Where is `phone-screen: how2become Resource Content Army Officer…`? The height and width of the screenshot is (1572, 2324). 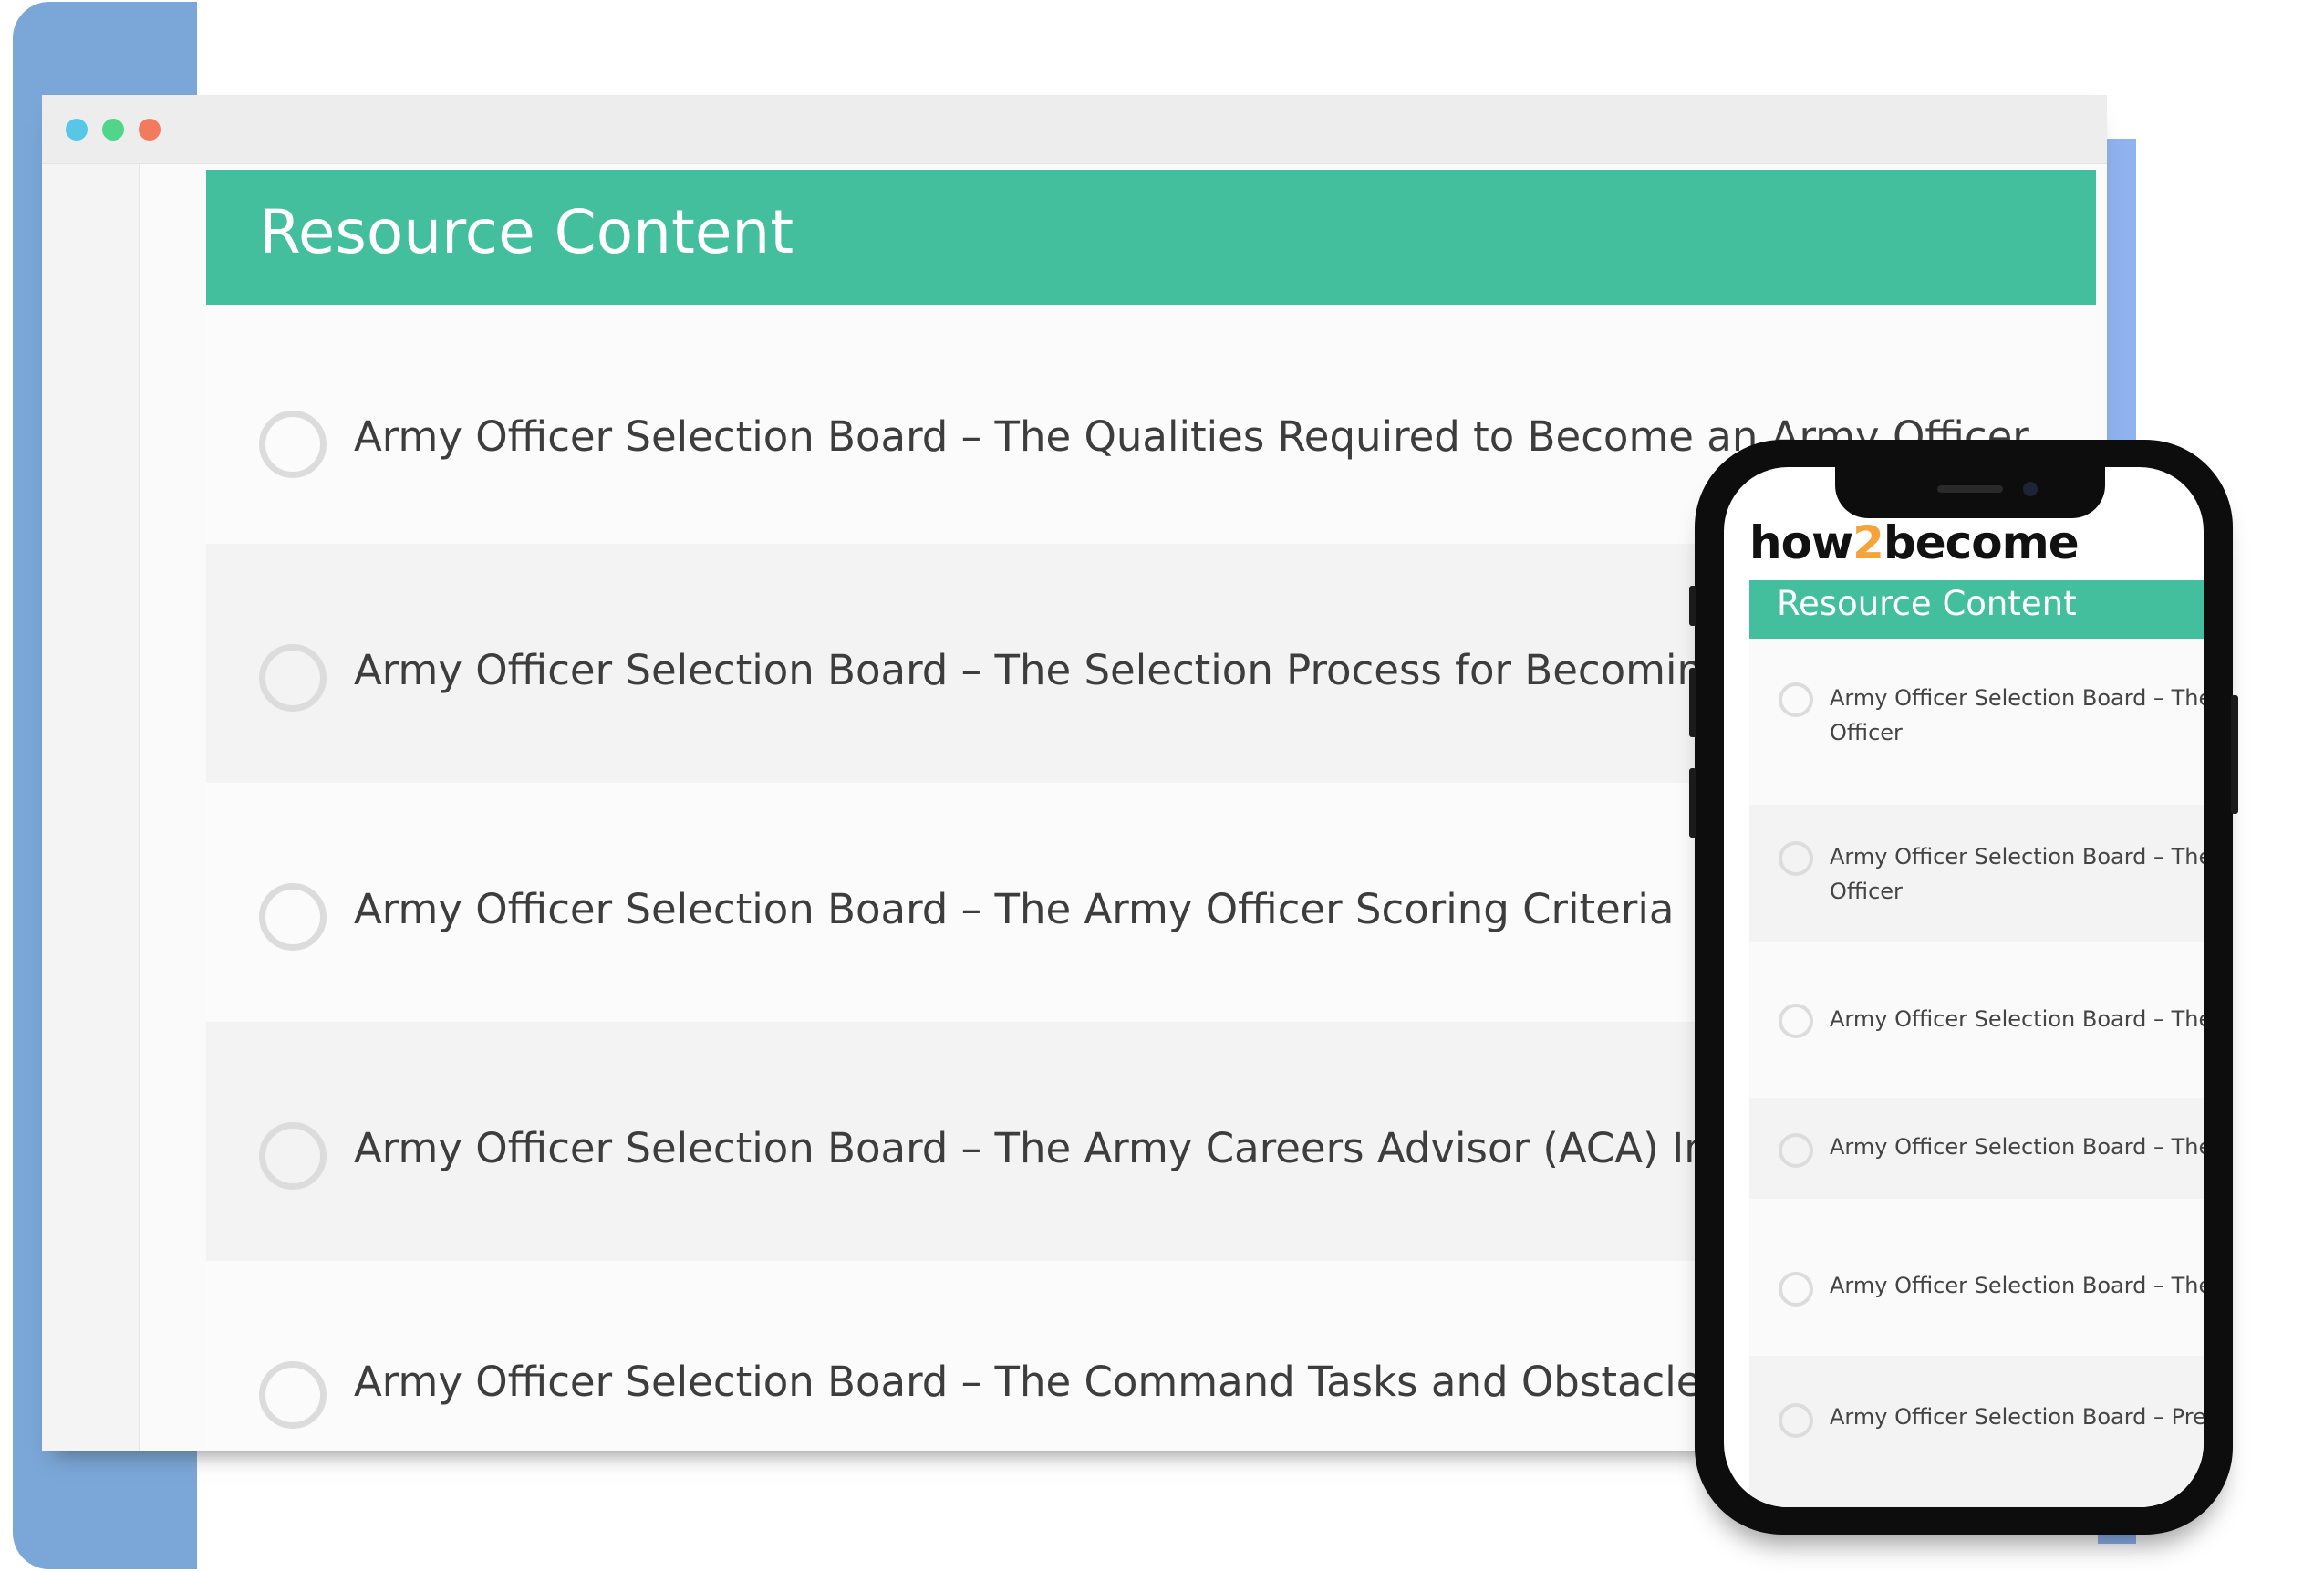
phone-screen: how2become Resource Content Army Officer… is located at coordinates (1964, 987).